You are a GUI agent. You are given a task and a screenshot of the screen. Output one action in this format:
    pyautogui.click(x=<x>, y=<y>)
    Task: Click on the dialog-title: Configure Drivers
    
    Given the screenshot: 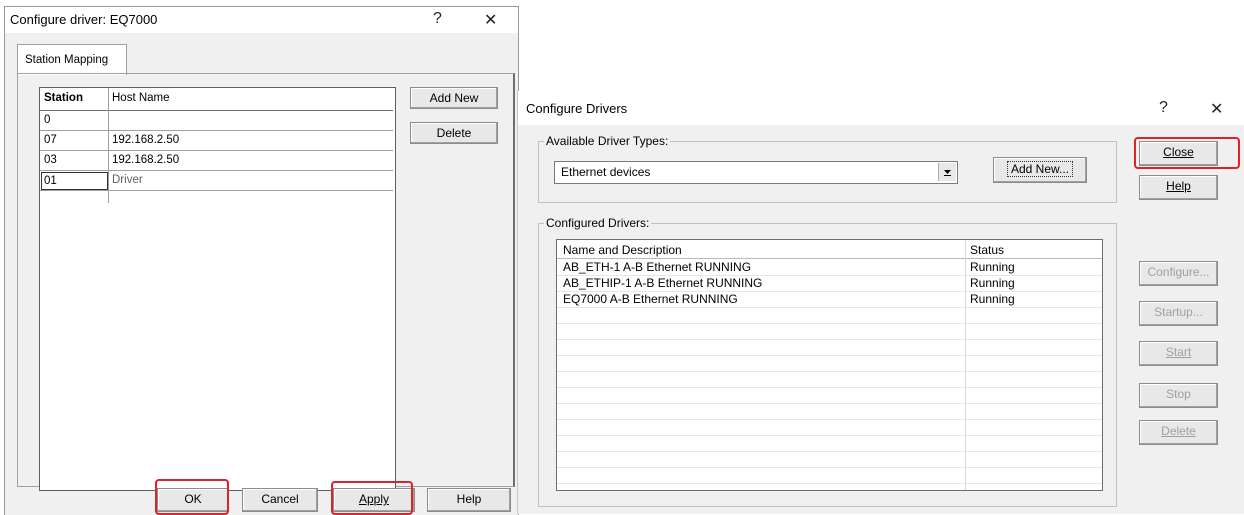 What is the action you would take?
    pyautogui.click(x=577, y=108)
    